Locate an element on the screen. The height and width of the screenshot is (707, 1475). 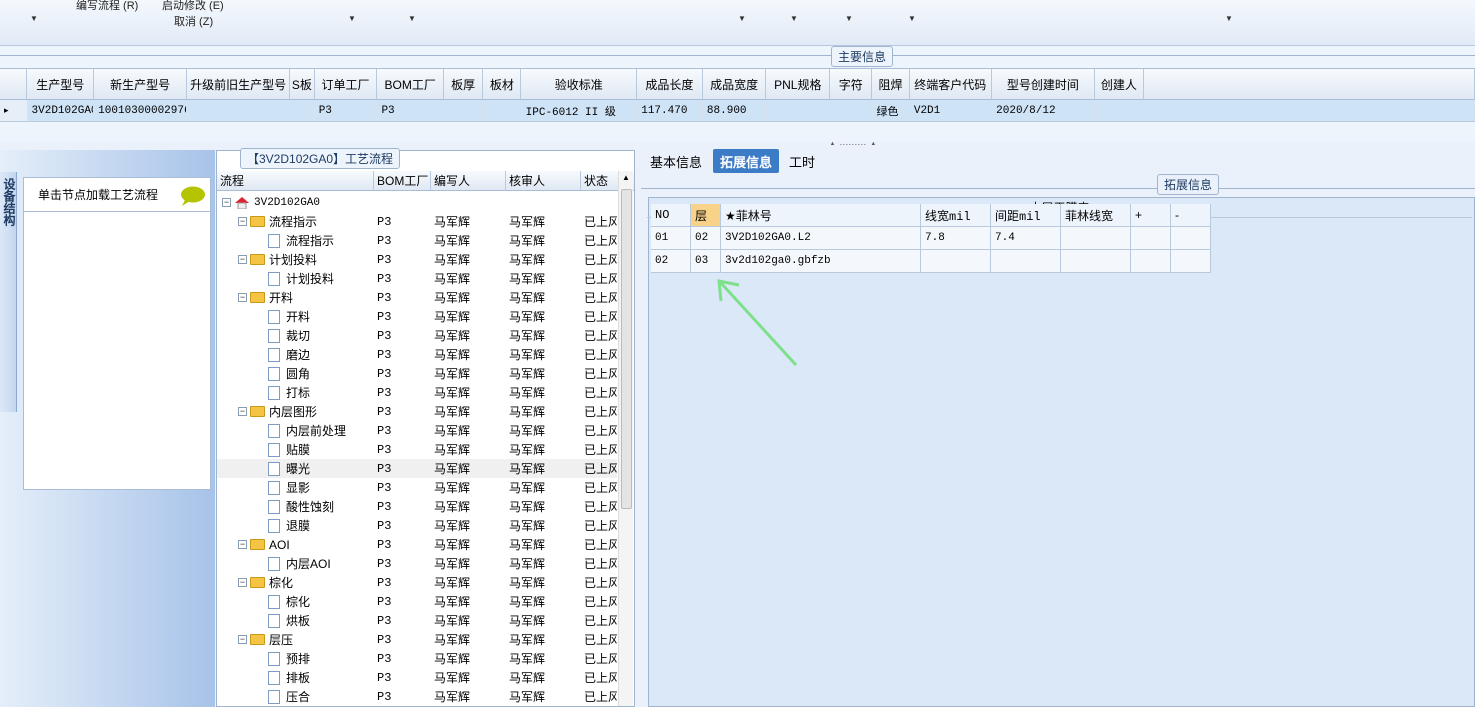
tree-row: − 3V2D102GA0 is located at coordinates (417, 202).